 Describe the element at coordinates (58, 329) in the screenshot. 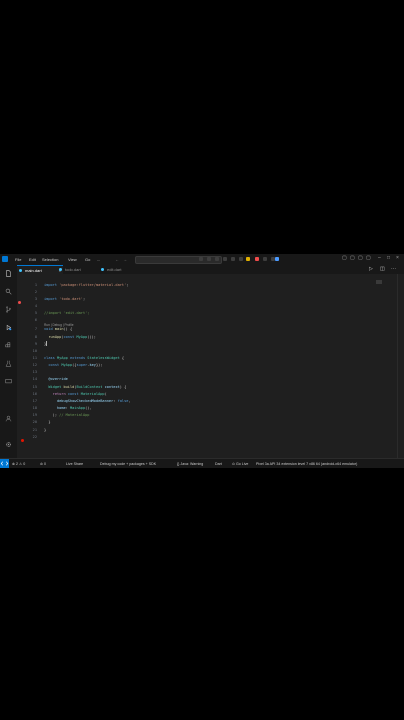

I see `code-line: void main() {` at that location.